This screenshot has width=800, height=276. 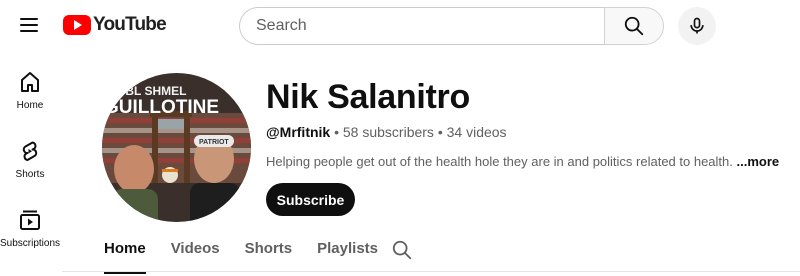 What do you see at coordinates (195, 254) in the screenshot?
I see `tab-videos: Videos` at bounding box center [195, 254].